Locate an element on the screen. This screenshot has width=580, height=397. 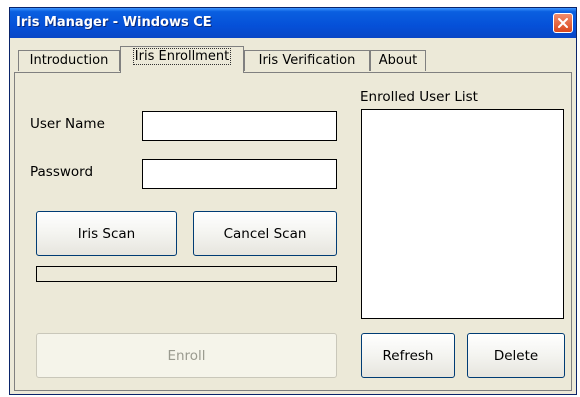
refresh-button: Refresh is located at coordinates (408, 355).